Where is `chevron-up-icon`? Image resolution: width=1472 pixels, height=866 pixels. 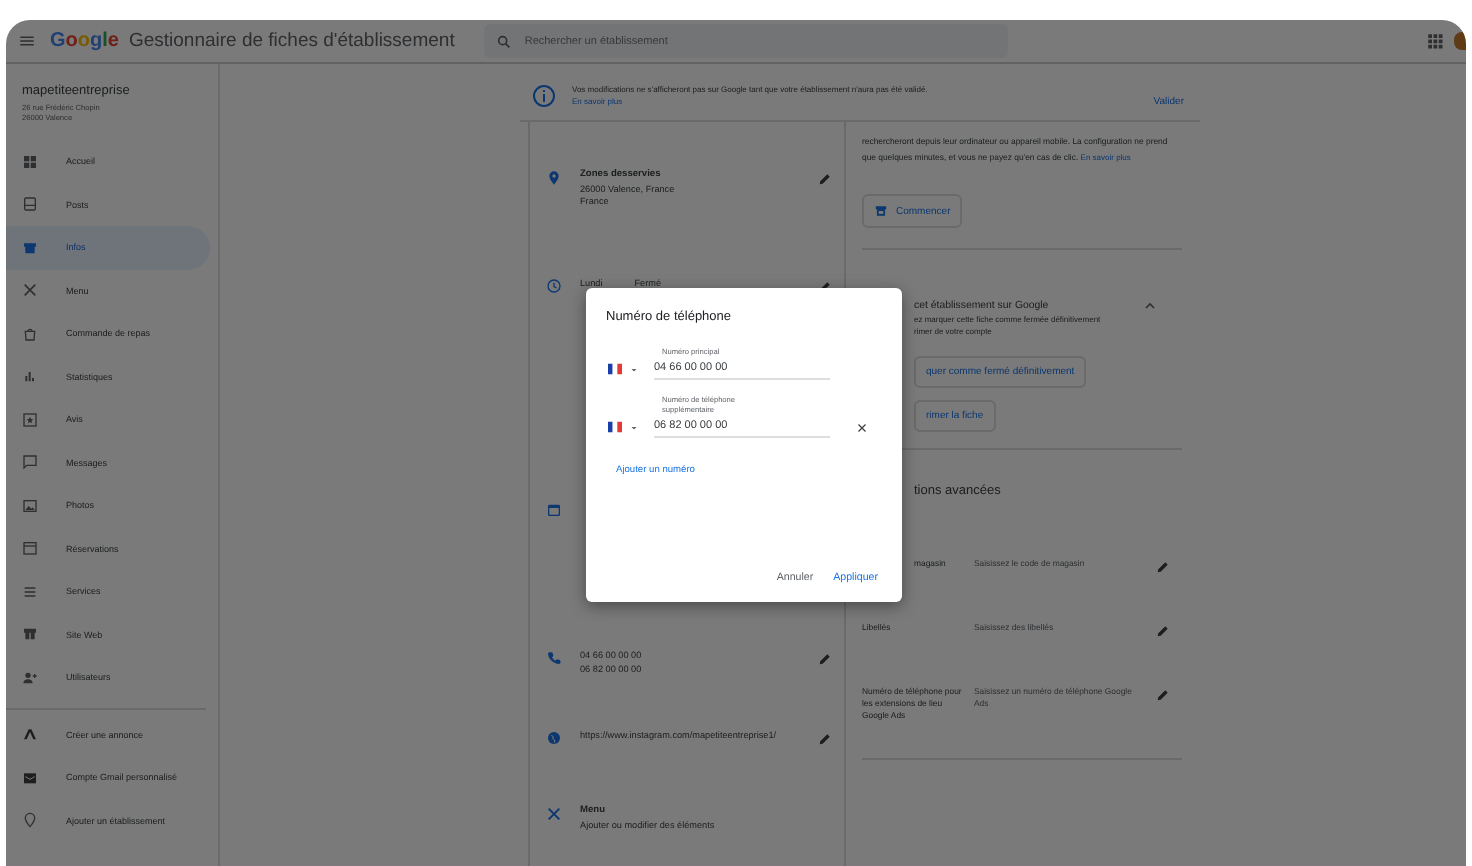 chevron-up-icon is located at coordinates (1150, 306).